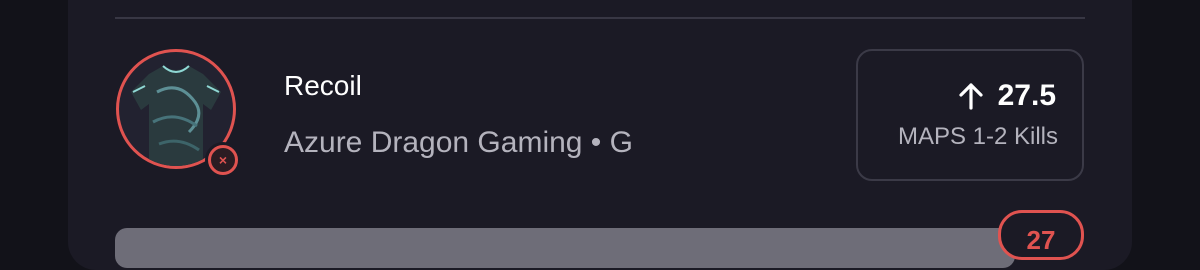 The image size is (1200, 270). What do you see at coordinates (565, 248) in the screenshot?
I see `progress-bar` at bounding box center [565, 248].